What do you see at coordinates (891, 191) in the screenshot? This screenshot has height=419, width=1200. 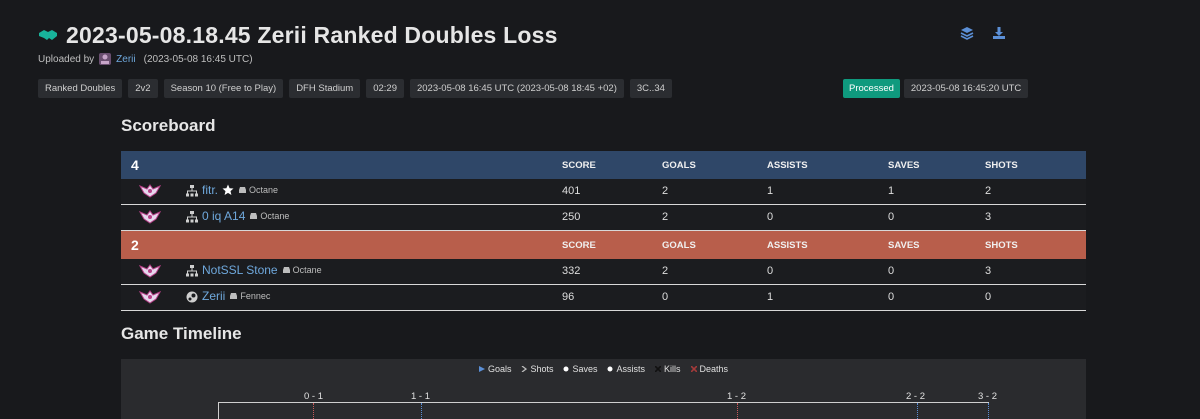 I see `stat-saves: 1` at bounding box center [891, 191].